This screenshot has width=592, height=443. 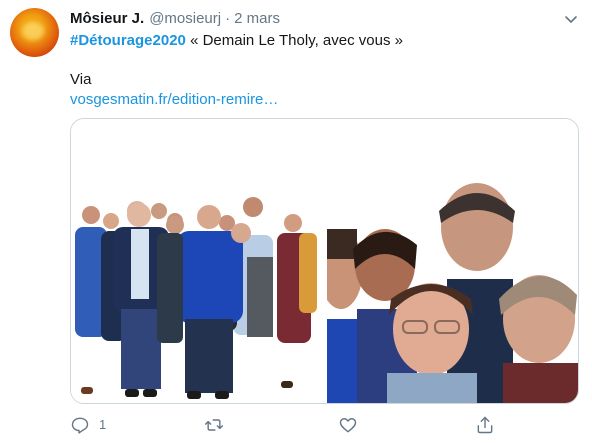 I want to click on more-options-button, so click(x=571, y=19).